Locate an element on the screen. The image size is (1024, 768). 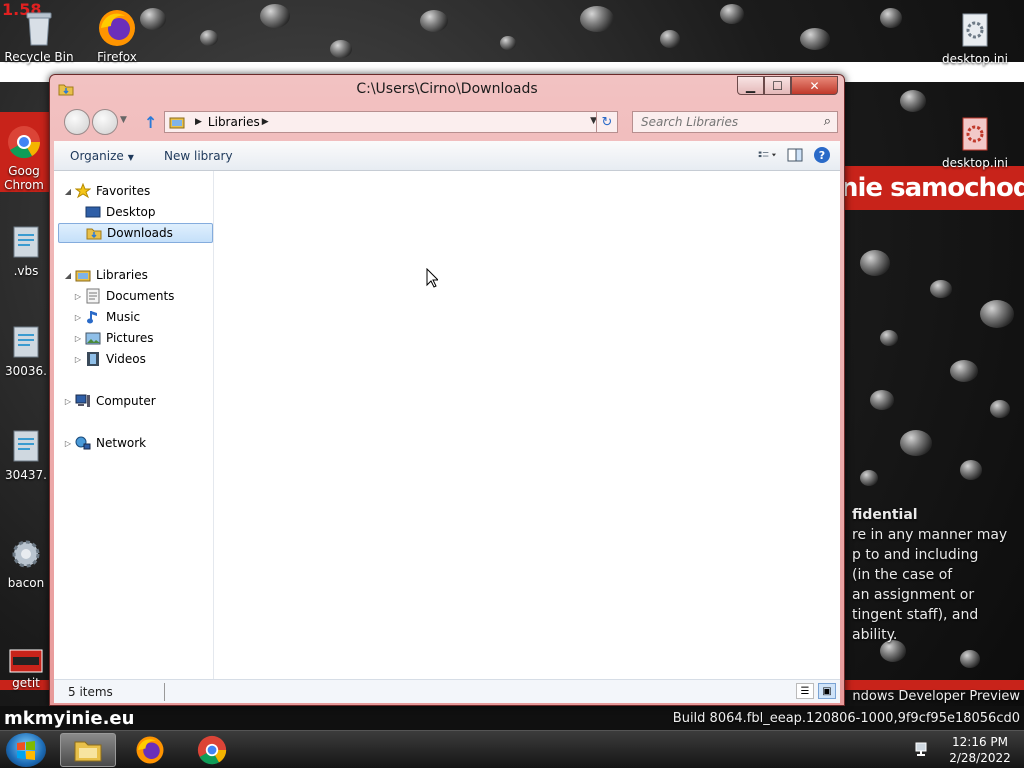
nav-network: ▷ Network is located at coordinates (104, 443).